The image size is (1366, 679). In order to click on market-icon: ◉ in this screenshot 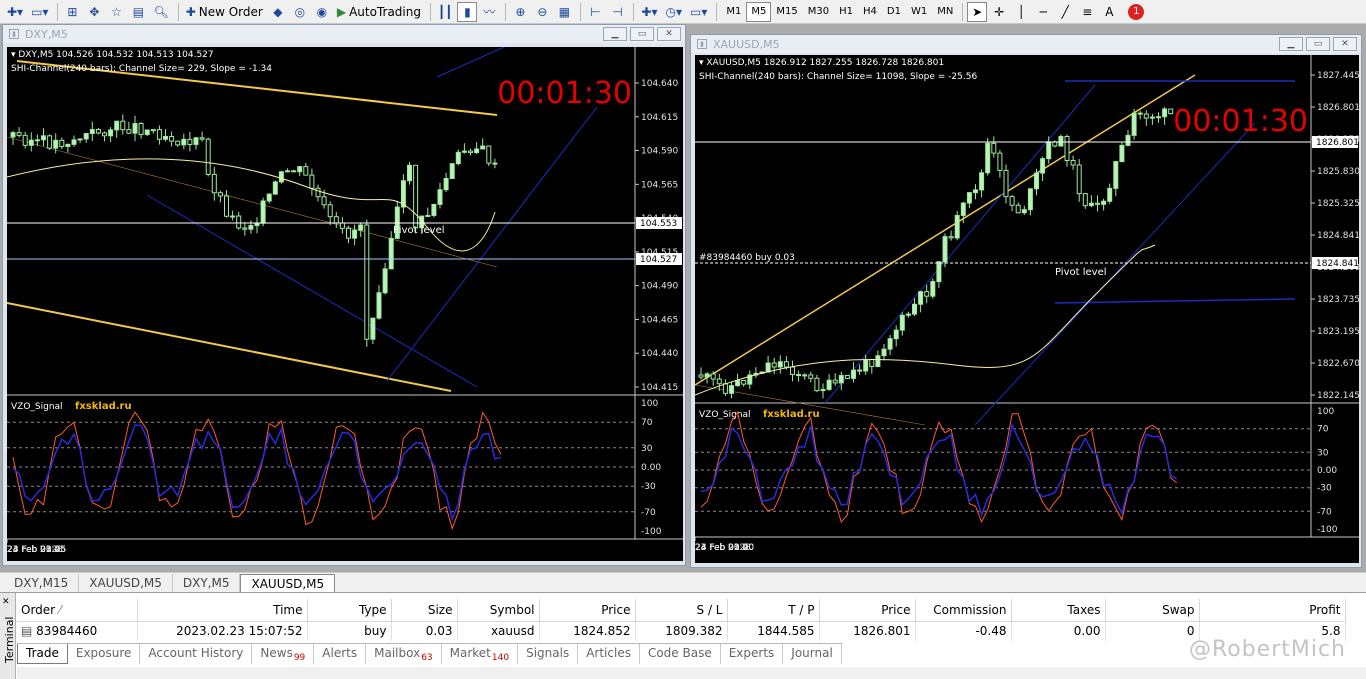, I will do `click(322, 12)`.